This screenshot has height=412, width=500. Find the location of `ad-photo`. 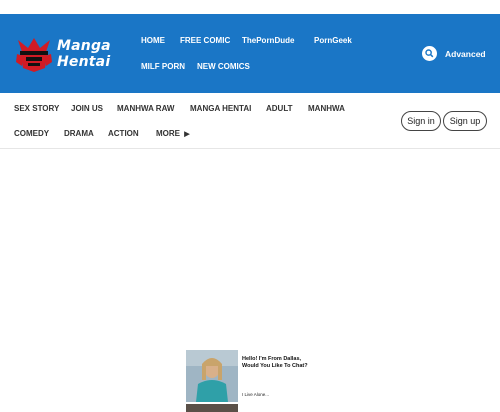

ad-photo is located at coordinates (212, 376).